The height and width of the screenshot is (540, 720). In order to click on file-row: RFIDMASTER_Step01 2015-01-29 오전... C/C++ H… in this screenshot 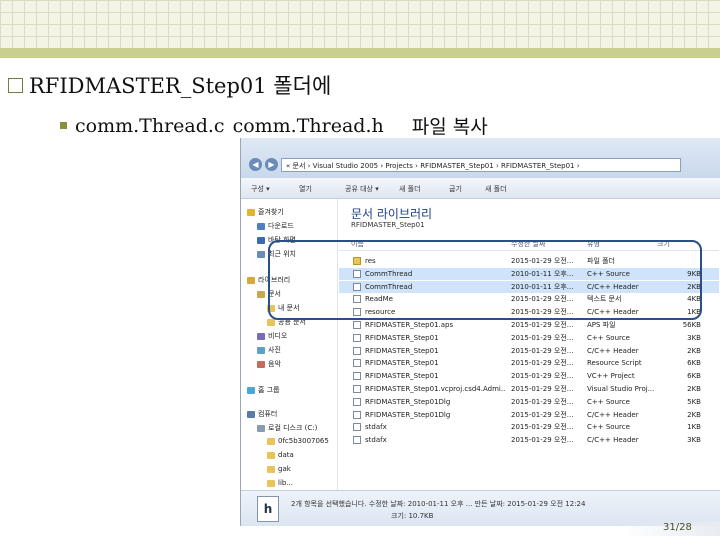, I will do `click(529, 351)`.